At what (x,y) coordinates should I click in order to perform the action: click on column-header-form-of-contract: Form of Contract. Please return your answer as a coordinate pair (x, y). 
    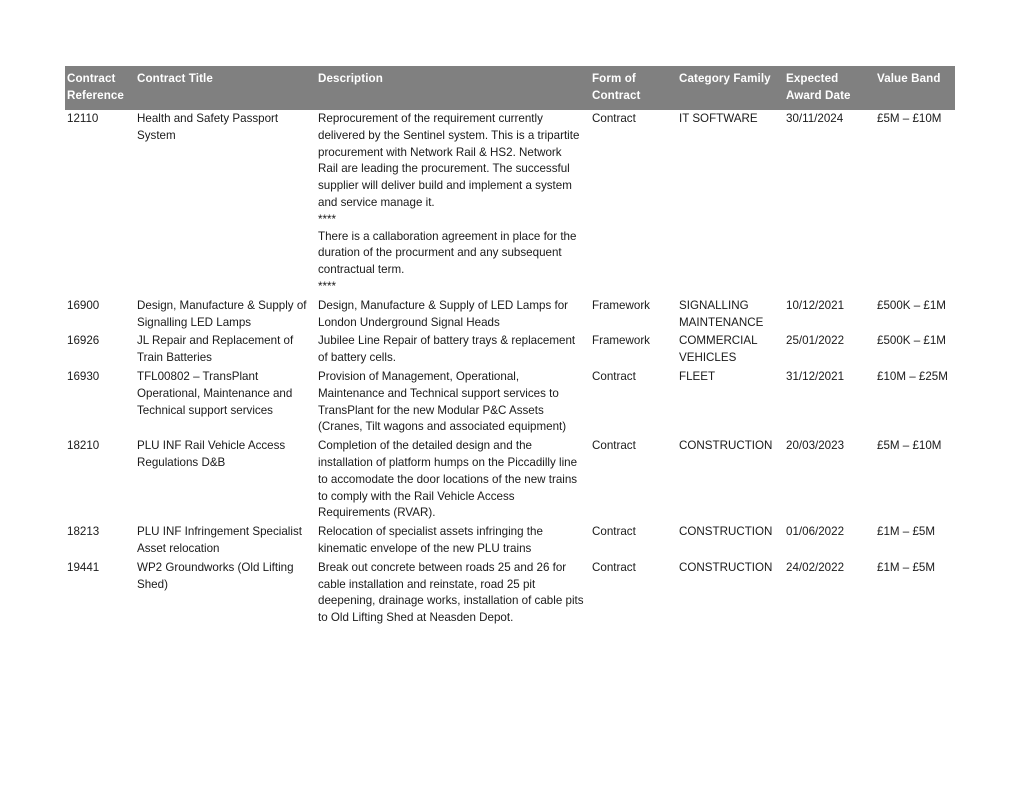
    Looking at the image, I should click on (633, 88).